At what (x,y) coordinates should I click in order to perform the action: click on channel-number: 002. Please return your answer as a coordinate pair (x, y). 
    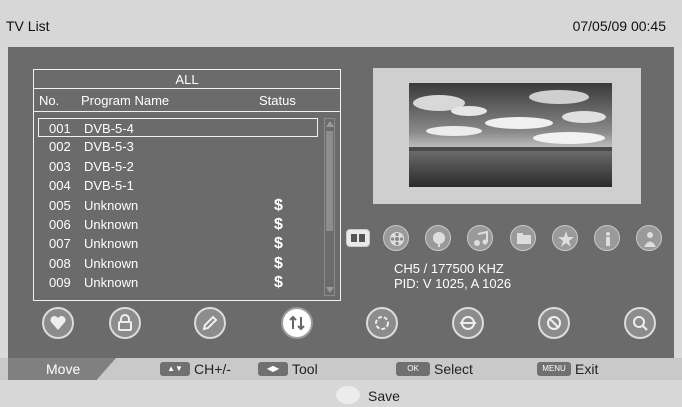
    Looking at the image, I should click on (60, 147).